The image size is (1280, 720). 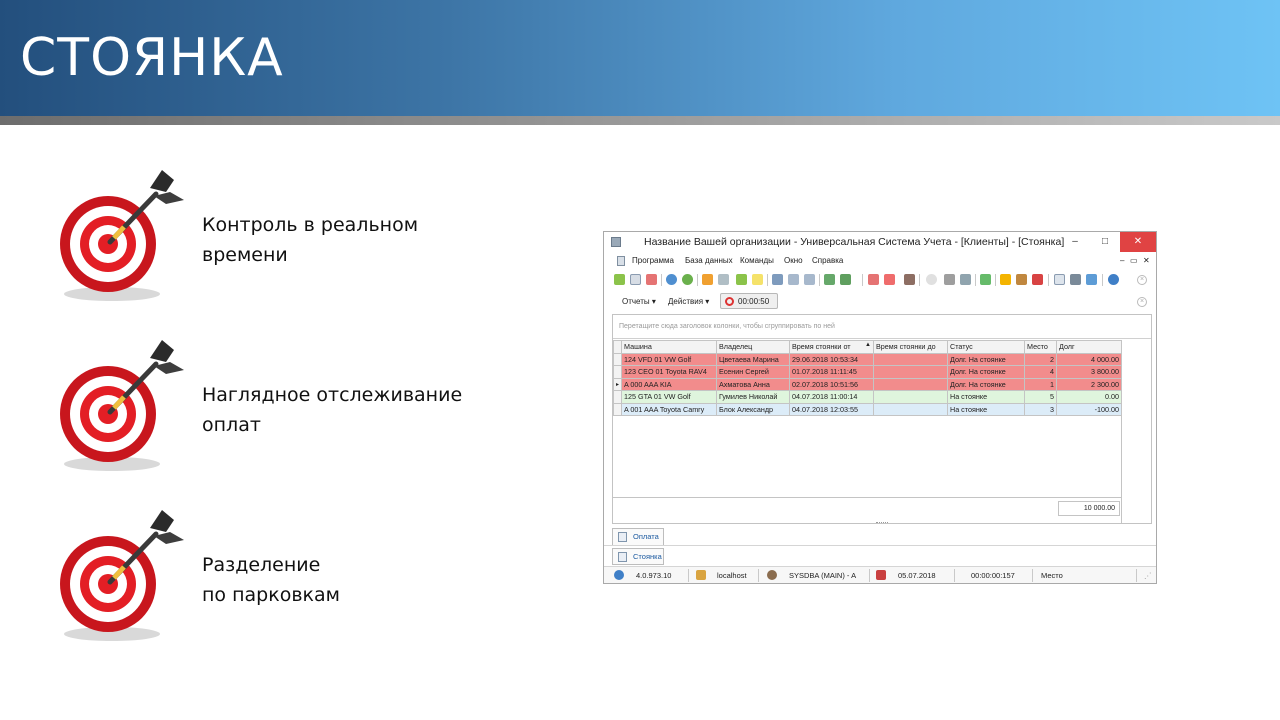 What do you see at coordinates (829, 279) in the screenshot?
I see `export-icon` at bounding box center [829, 279].